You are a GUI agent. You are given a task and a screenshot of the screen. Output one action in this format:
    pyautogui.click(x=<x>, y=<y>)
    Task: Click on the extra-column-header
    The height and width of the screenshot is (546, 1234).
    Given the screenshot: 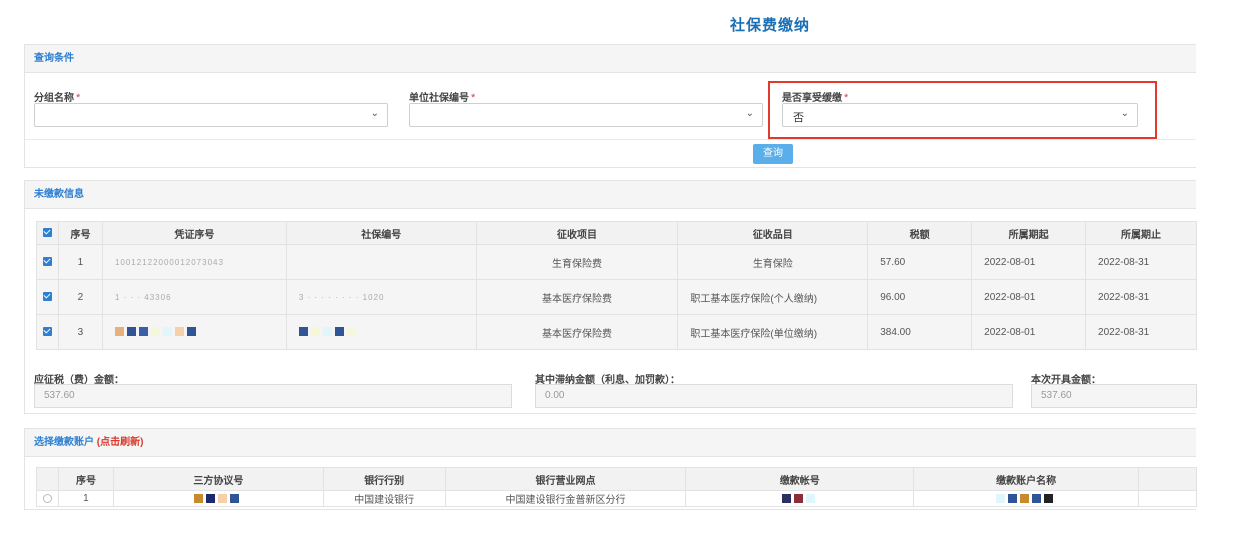 What is the action you would take?
    pyautogui.click(x=1167, y=479)
    